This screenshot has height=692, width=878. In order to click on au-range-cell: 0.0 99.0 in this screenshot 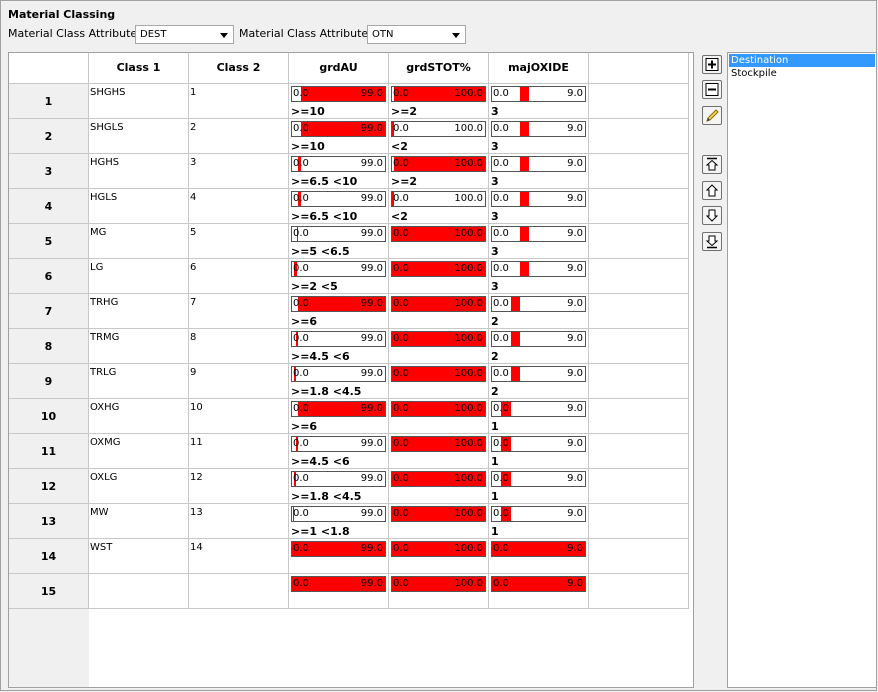, I will do `click(339, 591)`.